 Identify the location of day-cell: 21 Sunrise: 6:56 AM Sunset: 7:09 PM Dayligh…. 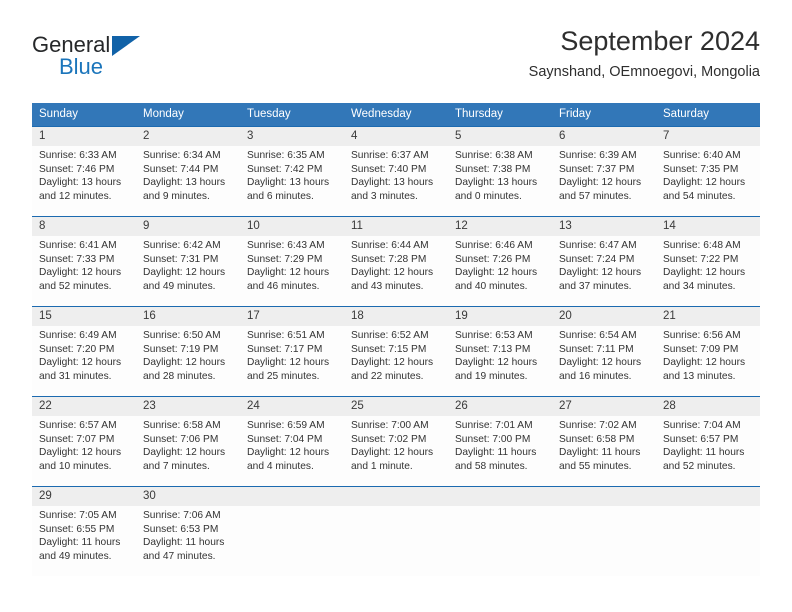
(708, 351).